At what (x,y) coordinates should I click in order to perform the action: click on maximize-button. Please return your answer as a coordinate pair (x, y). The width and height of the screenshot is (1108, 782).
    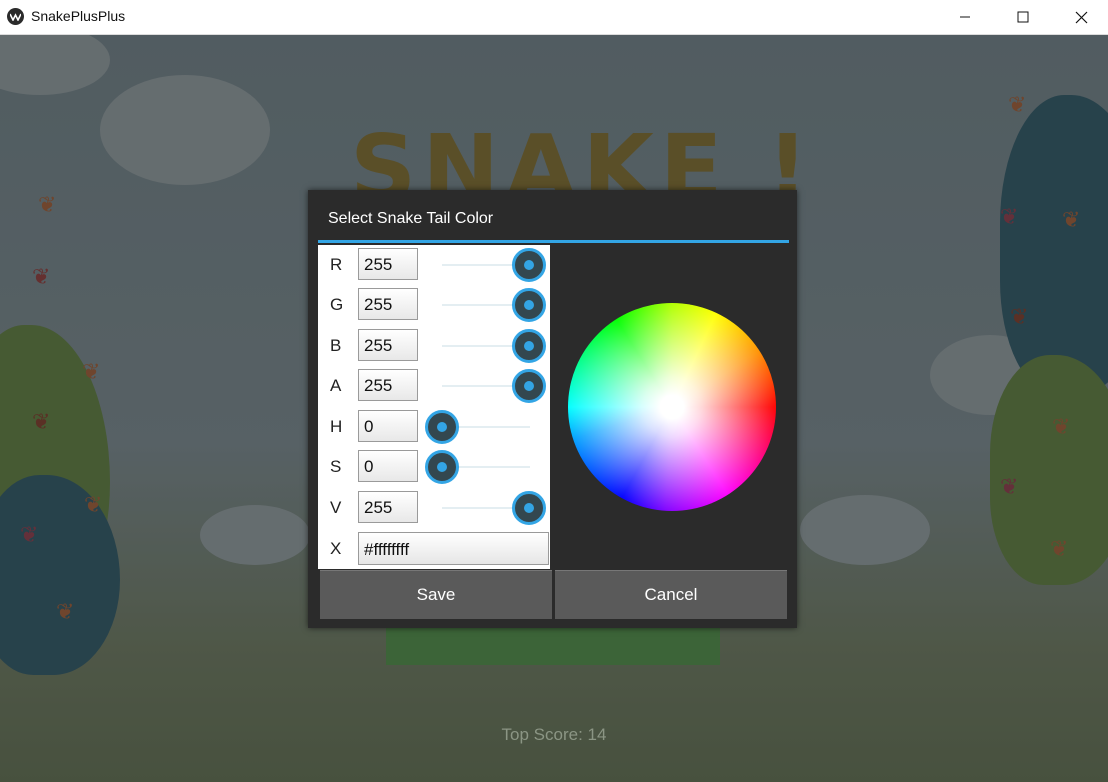
    Looking at the image, I should click on (1023, 17).